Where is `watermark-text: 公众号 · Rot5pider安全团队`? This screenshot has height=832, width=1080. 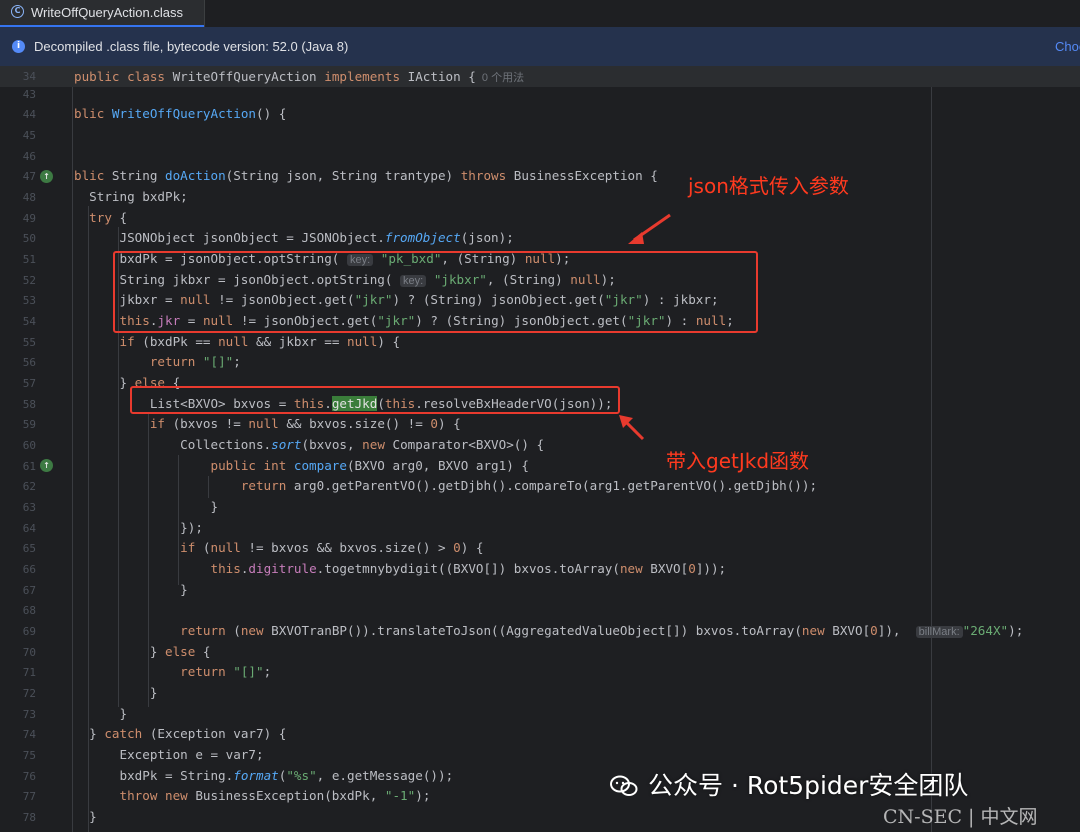
watermark-text: 公众号 · Rot5pider安全团队 is located at coordinates (808, 785).